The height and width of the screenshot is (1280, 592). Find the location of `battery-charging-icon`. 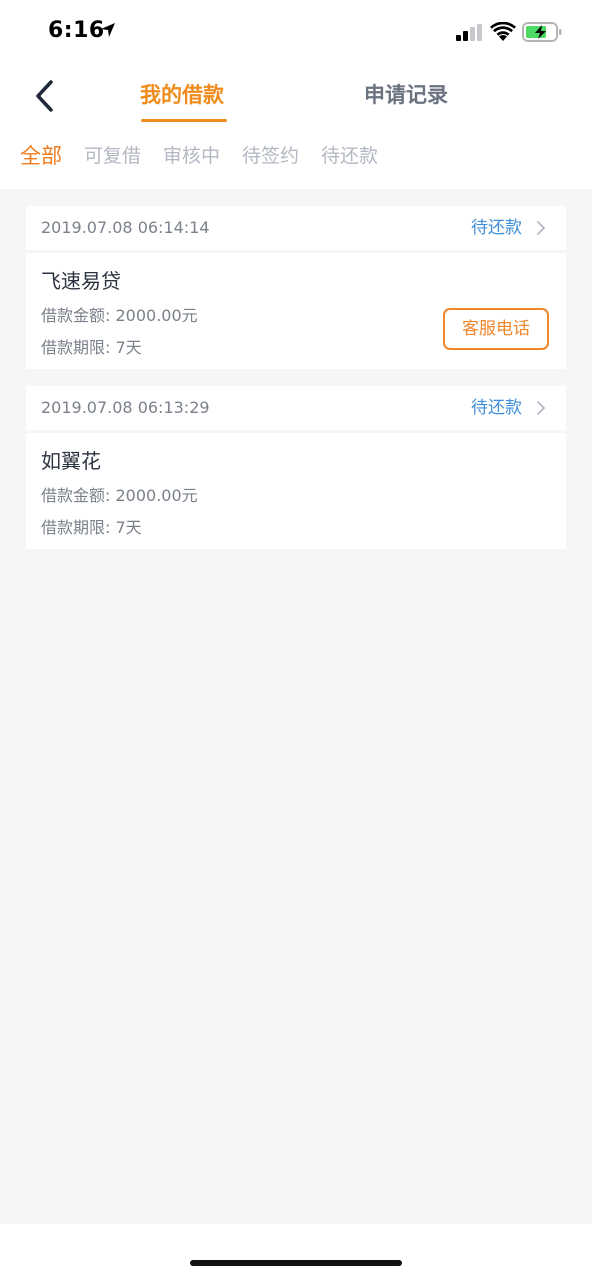

battery-charging-icon is located at coordinates (542, 32).